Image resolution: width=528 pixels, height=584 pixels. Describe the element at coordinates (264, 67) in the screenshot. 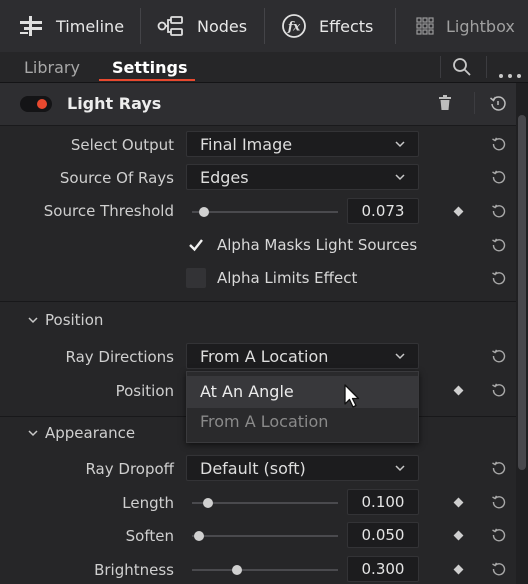

I see `inspector-tab-bar: Library Settings` at that location.